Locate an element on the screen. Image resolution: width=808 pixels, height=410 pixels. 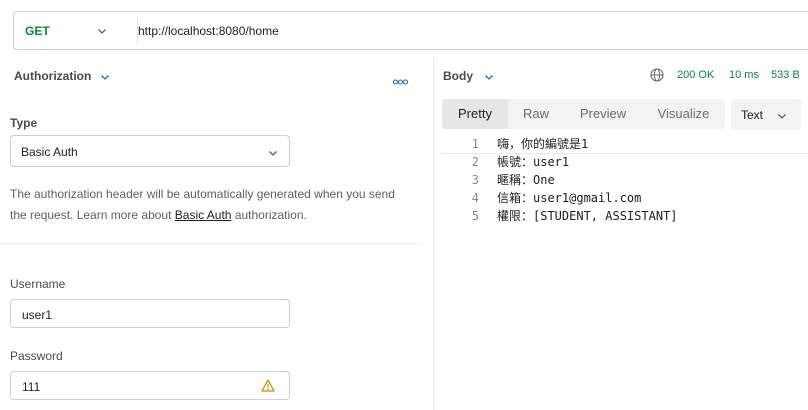
pane-divider is located at coordinates (433, 234).